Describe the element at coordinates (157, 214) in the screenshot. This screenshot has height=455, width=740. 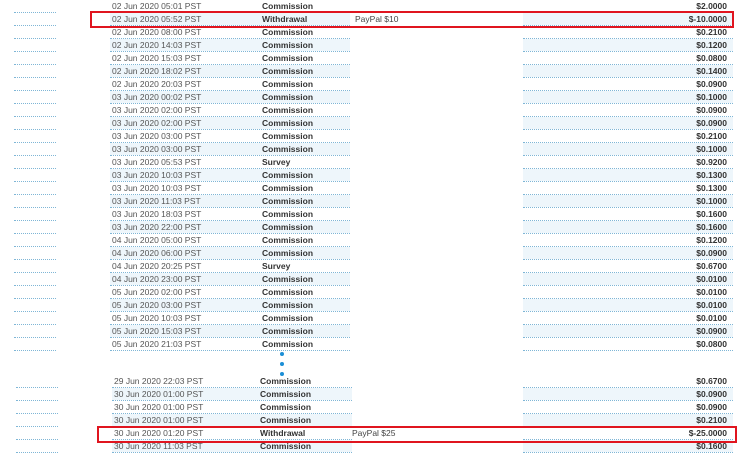
I see `transaction-date: 03 Jun 2020 18:03 PST` at that location.